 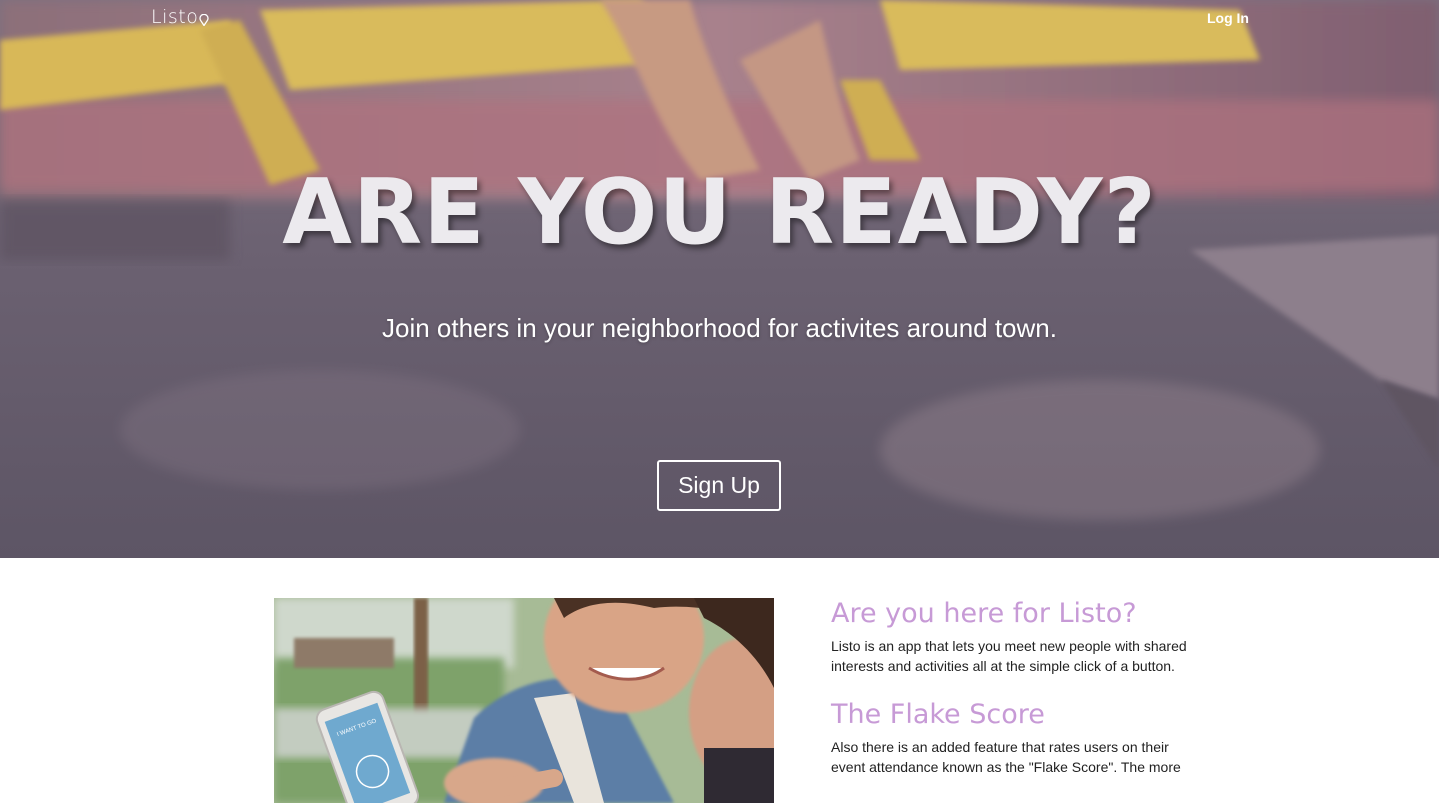 I want to click on section-heading-about: Are you here for Listo?, so click(x=984, y=613).